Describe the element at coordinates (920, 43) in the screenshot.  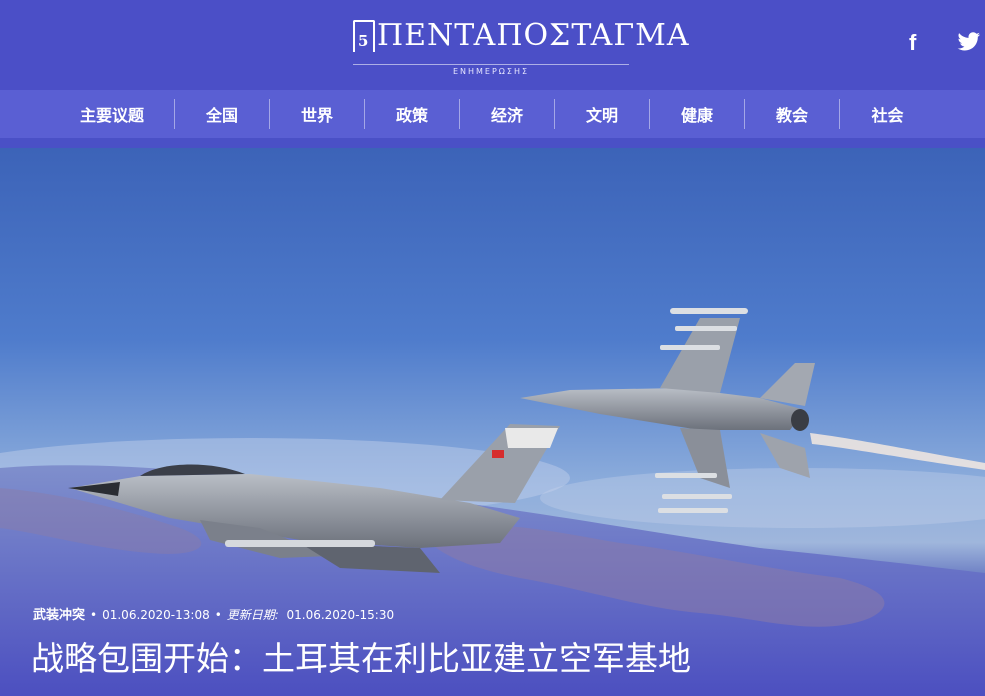
I see `facebook-icon: f` at that location.